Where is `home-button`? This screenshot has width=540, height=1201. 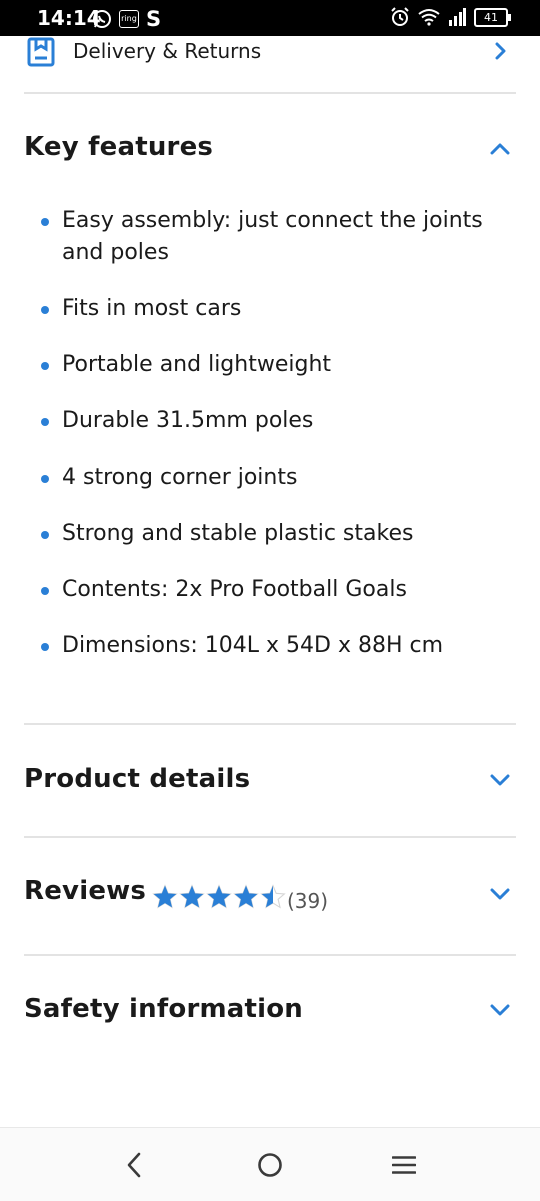
home-button is located at coordinates (270, 1164).